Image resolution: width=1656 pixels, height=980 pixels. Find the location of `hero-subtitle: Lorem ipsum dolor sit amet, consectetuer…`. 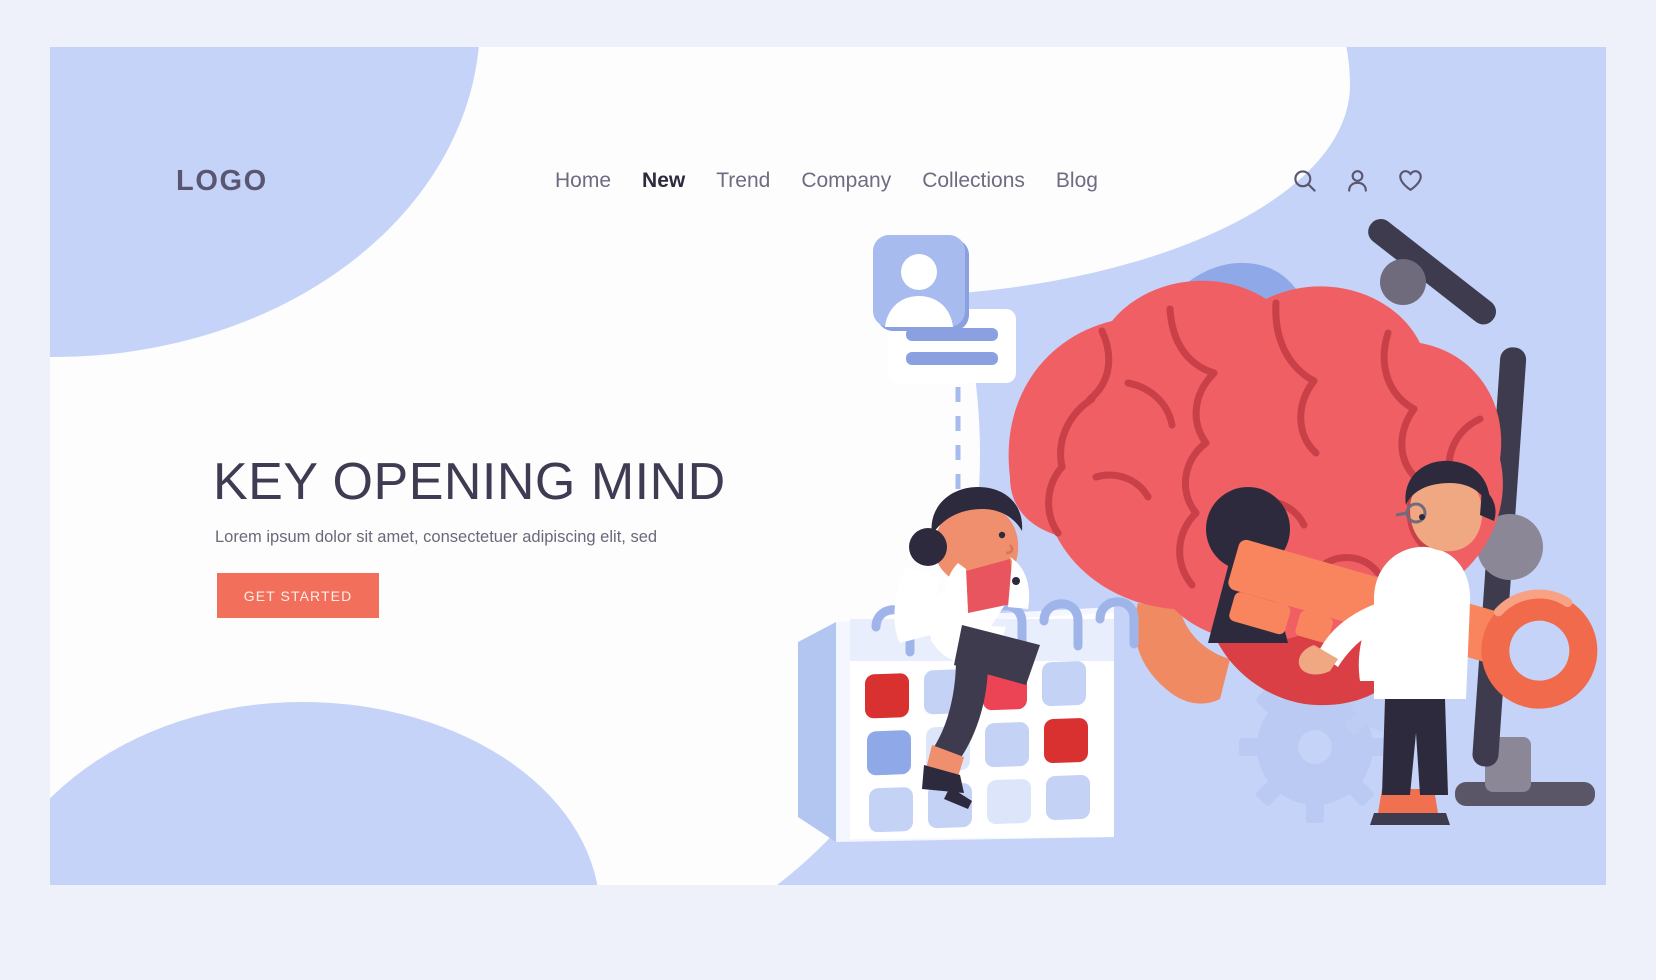

hero-subtitle: Lorem ipsum dolor sit amet, consectetuer… is located at coordinates (436, 537).